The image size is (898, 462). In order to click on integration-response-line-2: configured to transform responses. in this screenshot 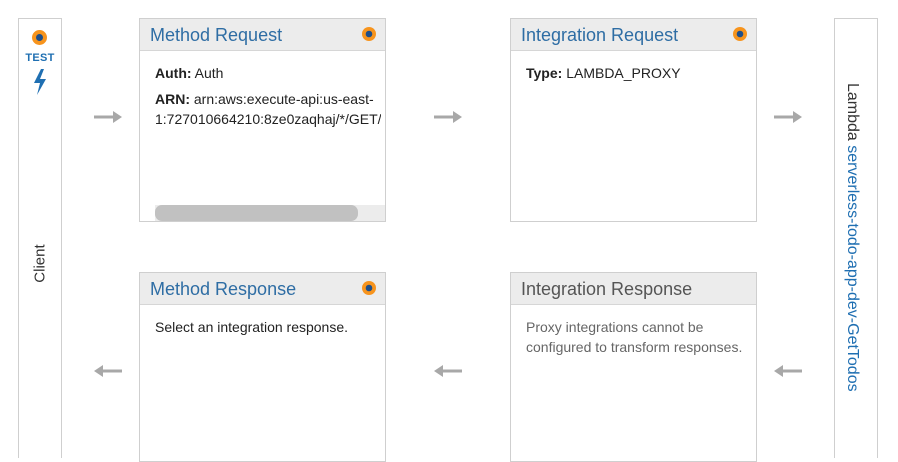, I will do `click(634, 347)`.